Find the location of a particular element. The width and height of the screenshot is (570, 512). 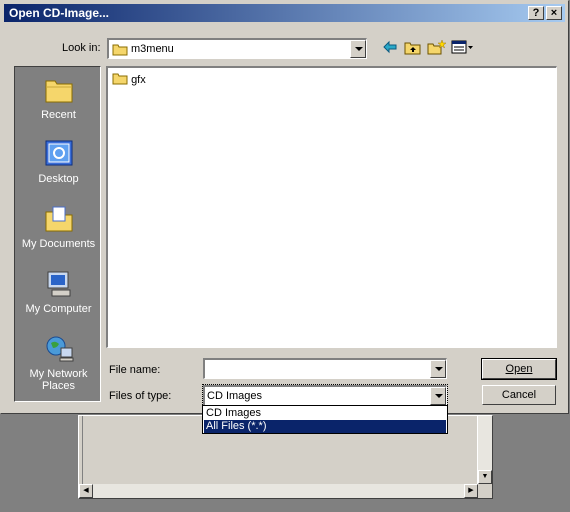

back-icon is located at coordinates (390, 48).